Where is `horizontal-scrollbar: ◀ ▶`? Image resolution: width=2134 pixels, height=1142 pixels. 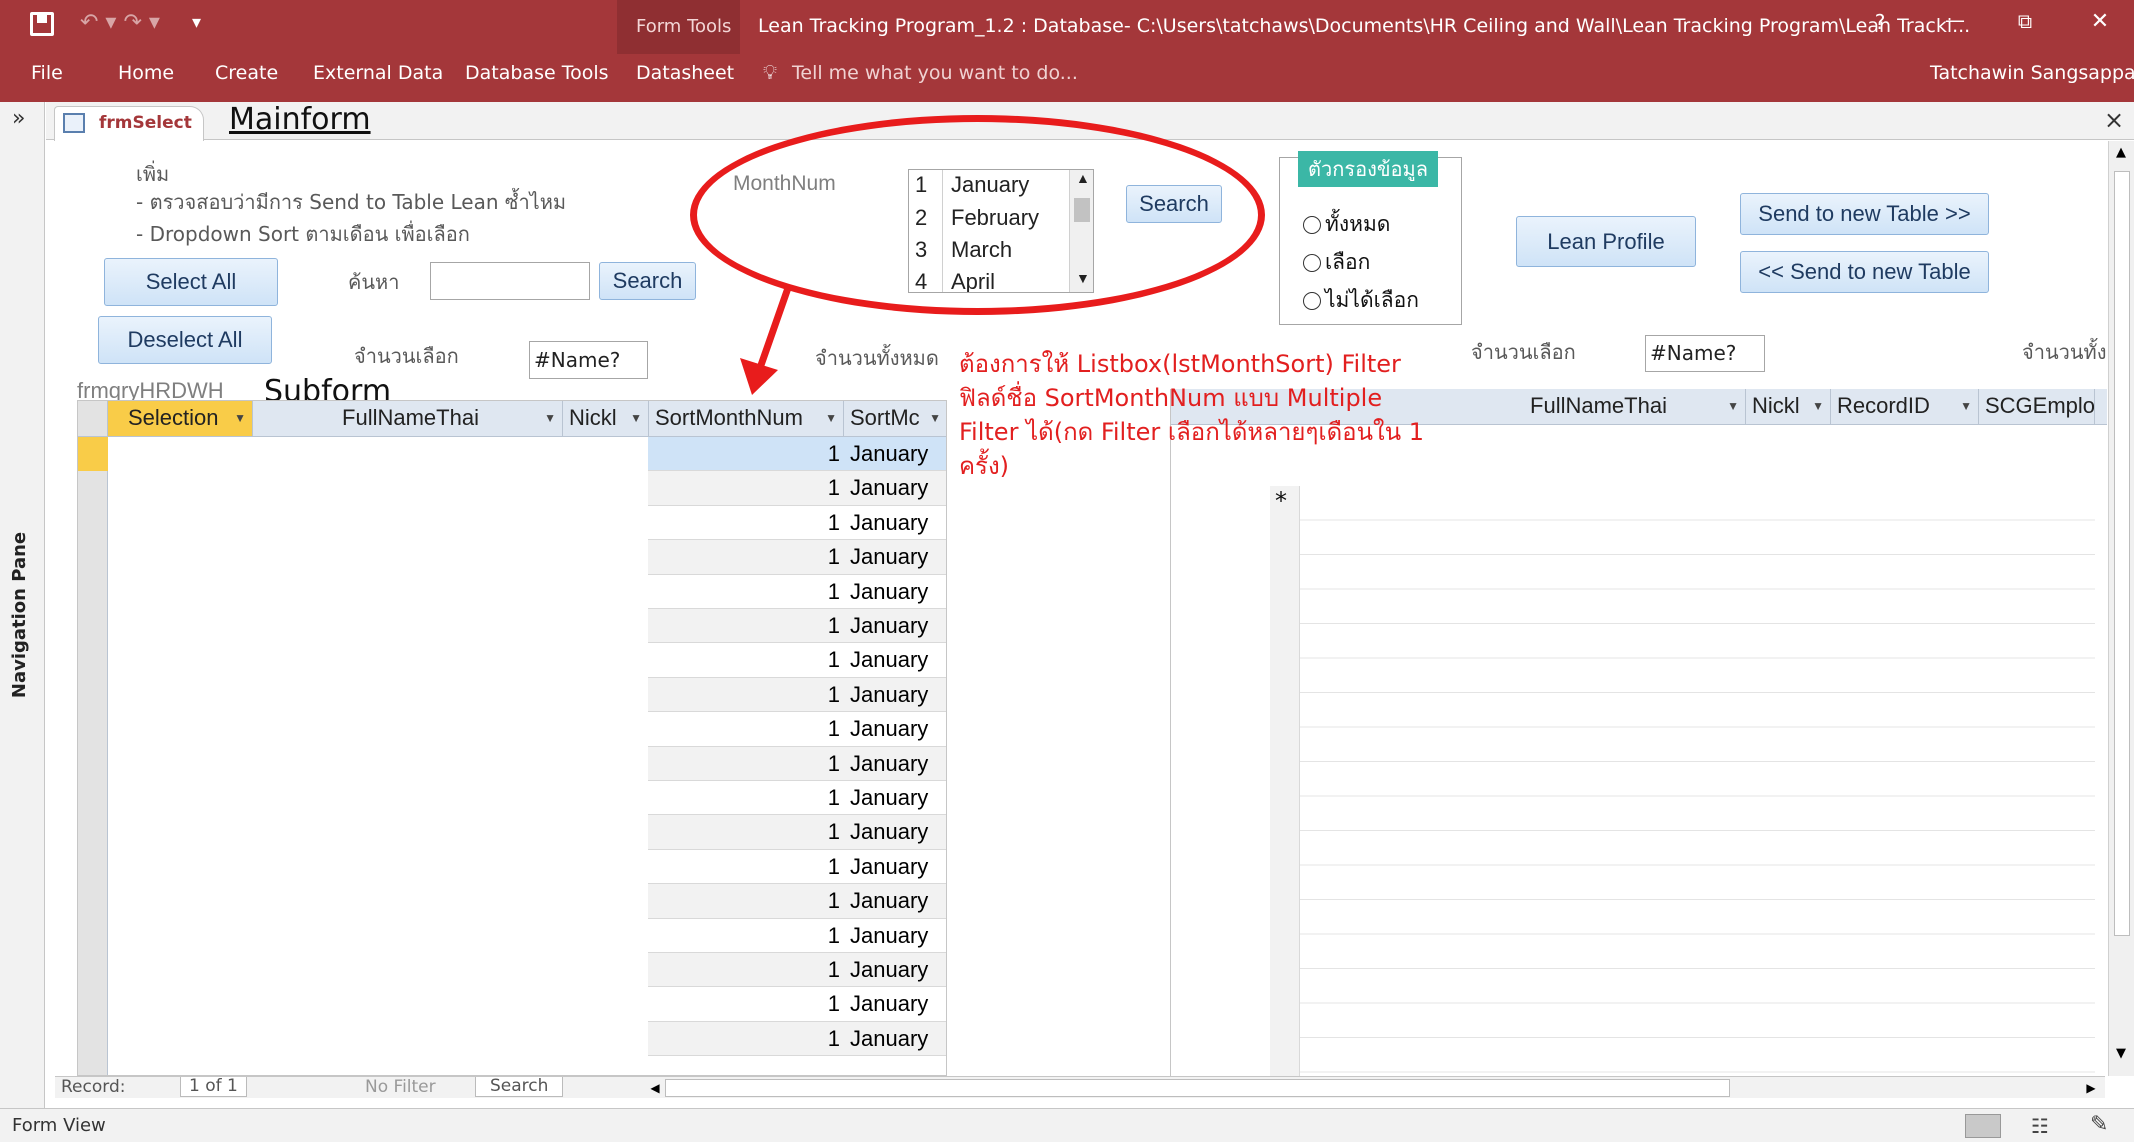 horizontal-scrollbar: ◀ ▶ is located at coordinates (1375, 1087).